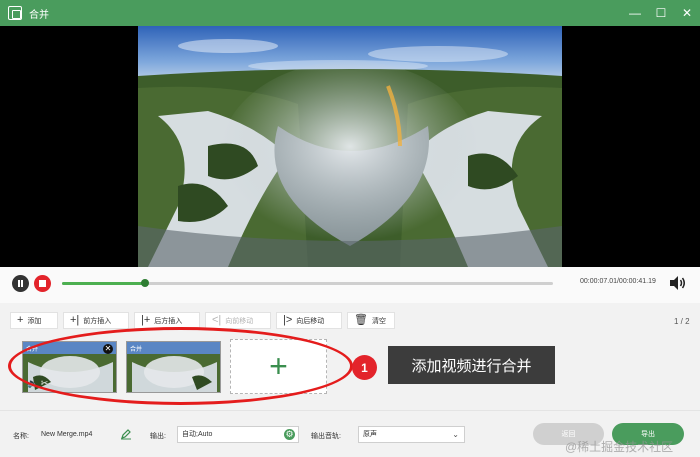 The height and width of the screenshot is (457, 700). Describe the element at coordinates (238, 320) in the screenshot. I see `move-forward-button: <| 向前移动` at that location.